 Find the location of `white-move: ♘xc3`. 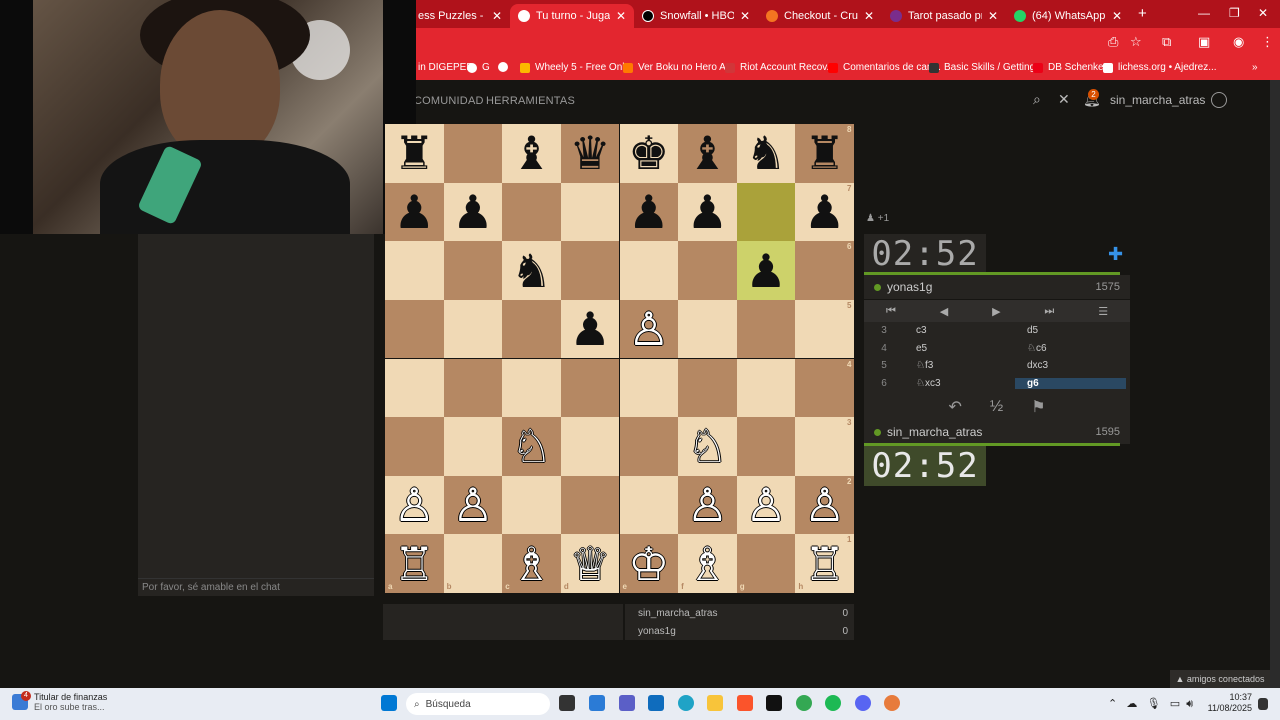

white-move: ♘xc3 is located at coordinates (959, 383).